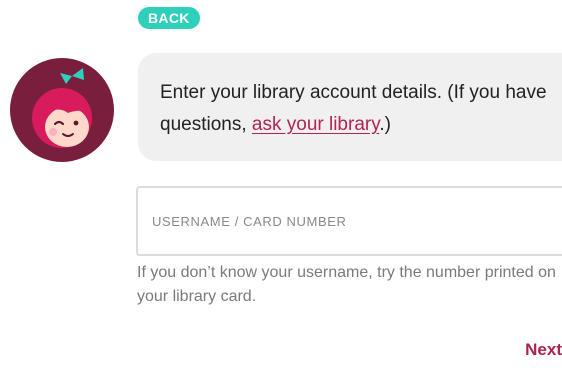 The image size is (562, 371). I want to click on libby-avatar-icon, so click(62, 110).